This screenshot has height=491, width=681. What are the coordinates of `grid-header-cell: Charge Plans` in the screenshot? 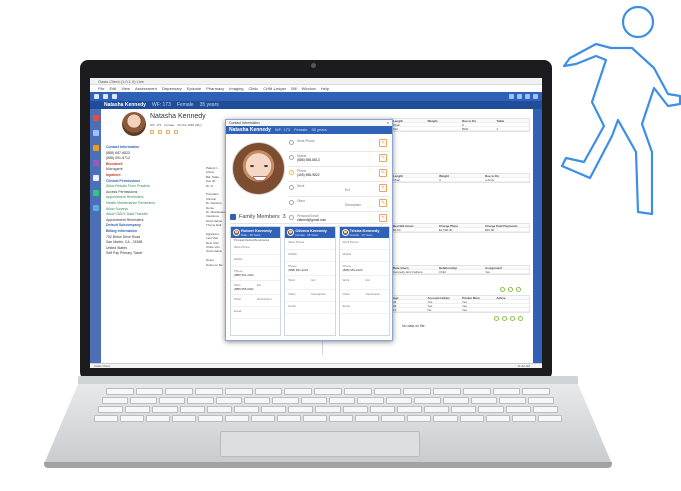 It's located at (460, 226).